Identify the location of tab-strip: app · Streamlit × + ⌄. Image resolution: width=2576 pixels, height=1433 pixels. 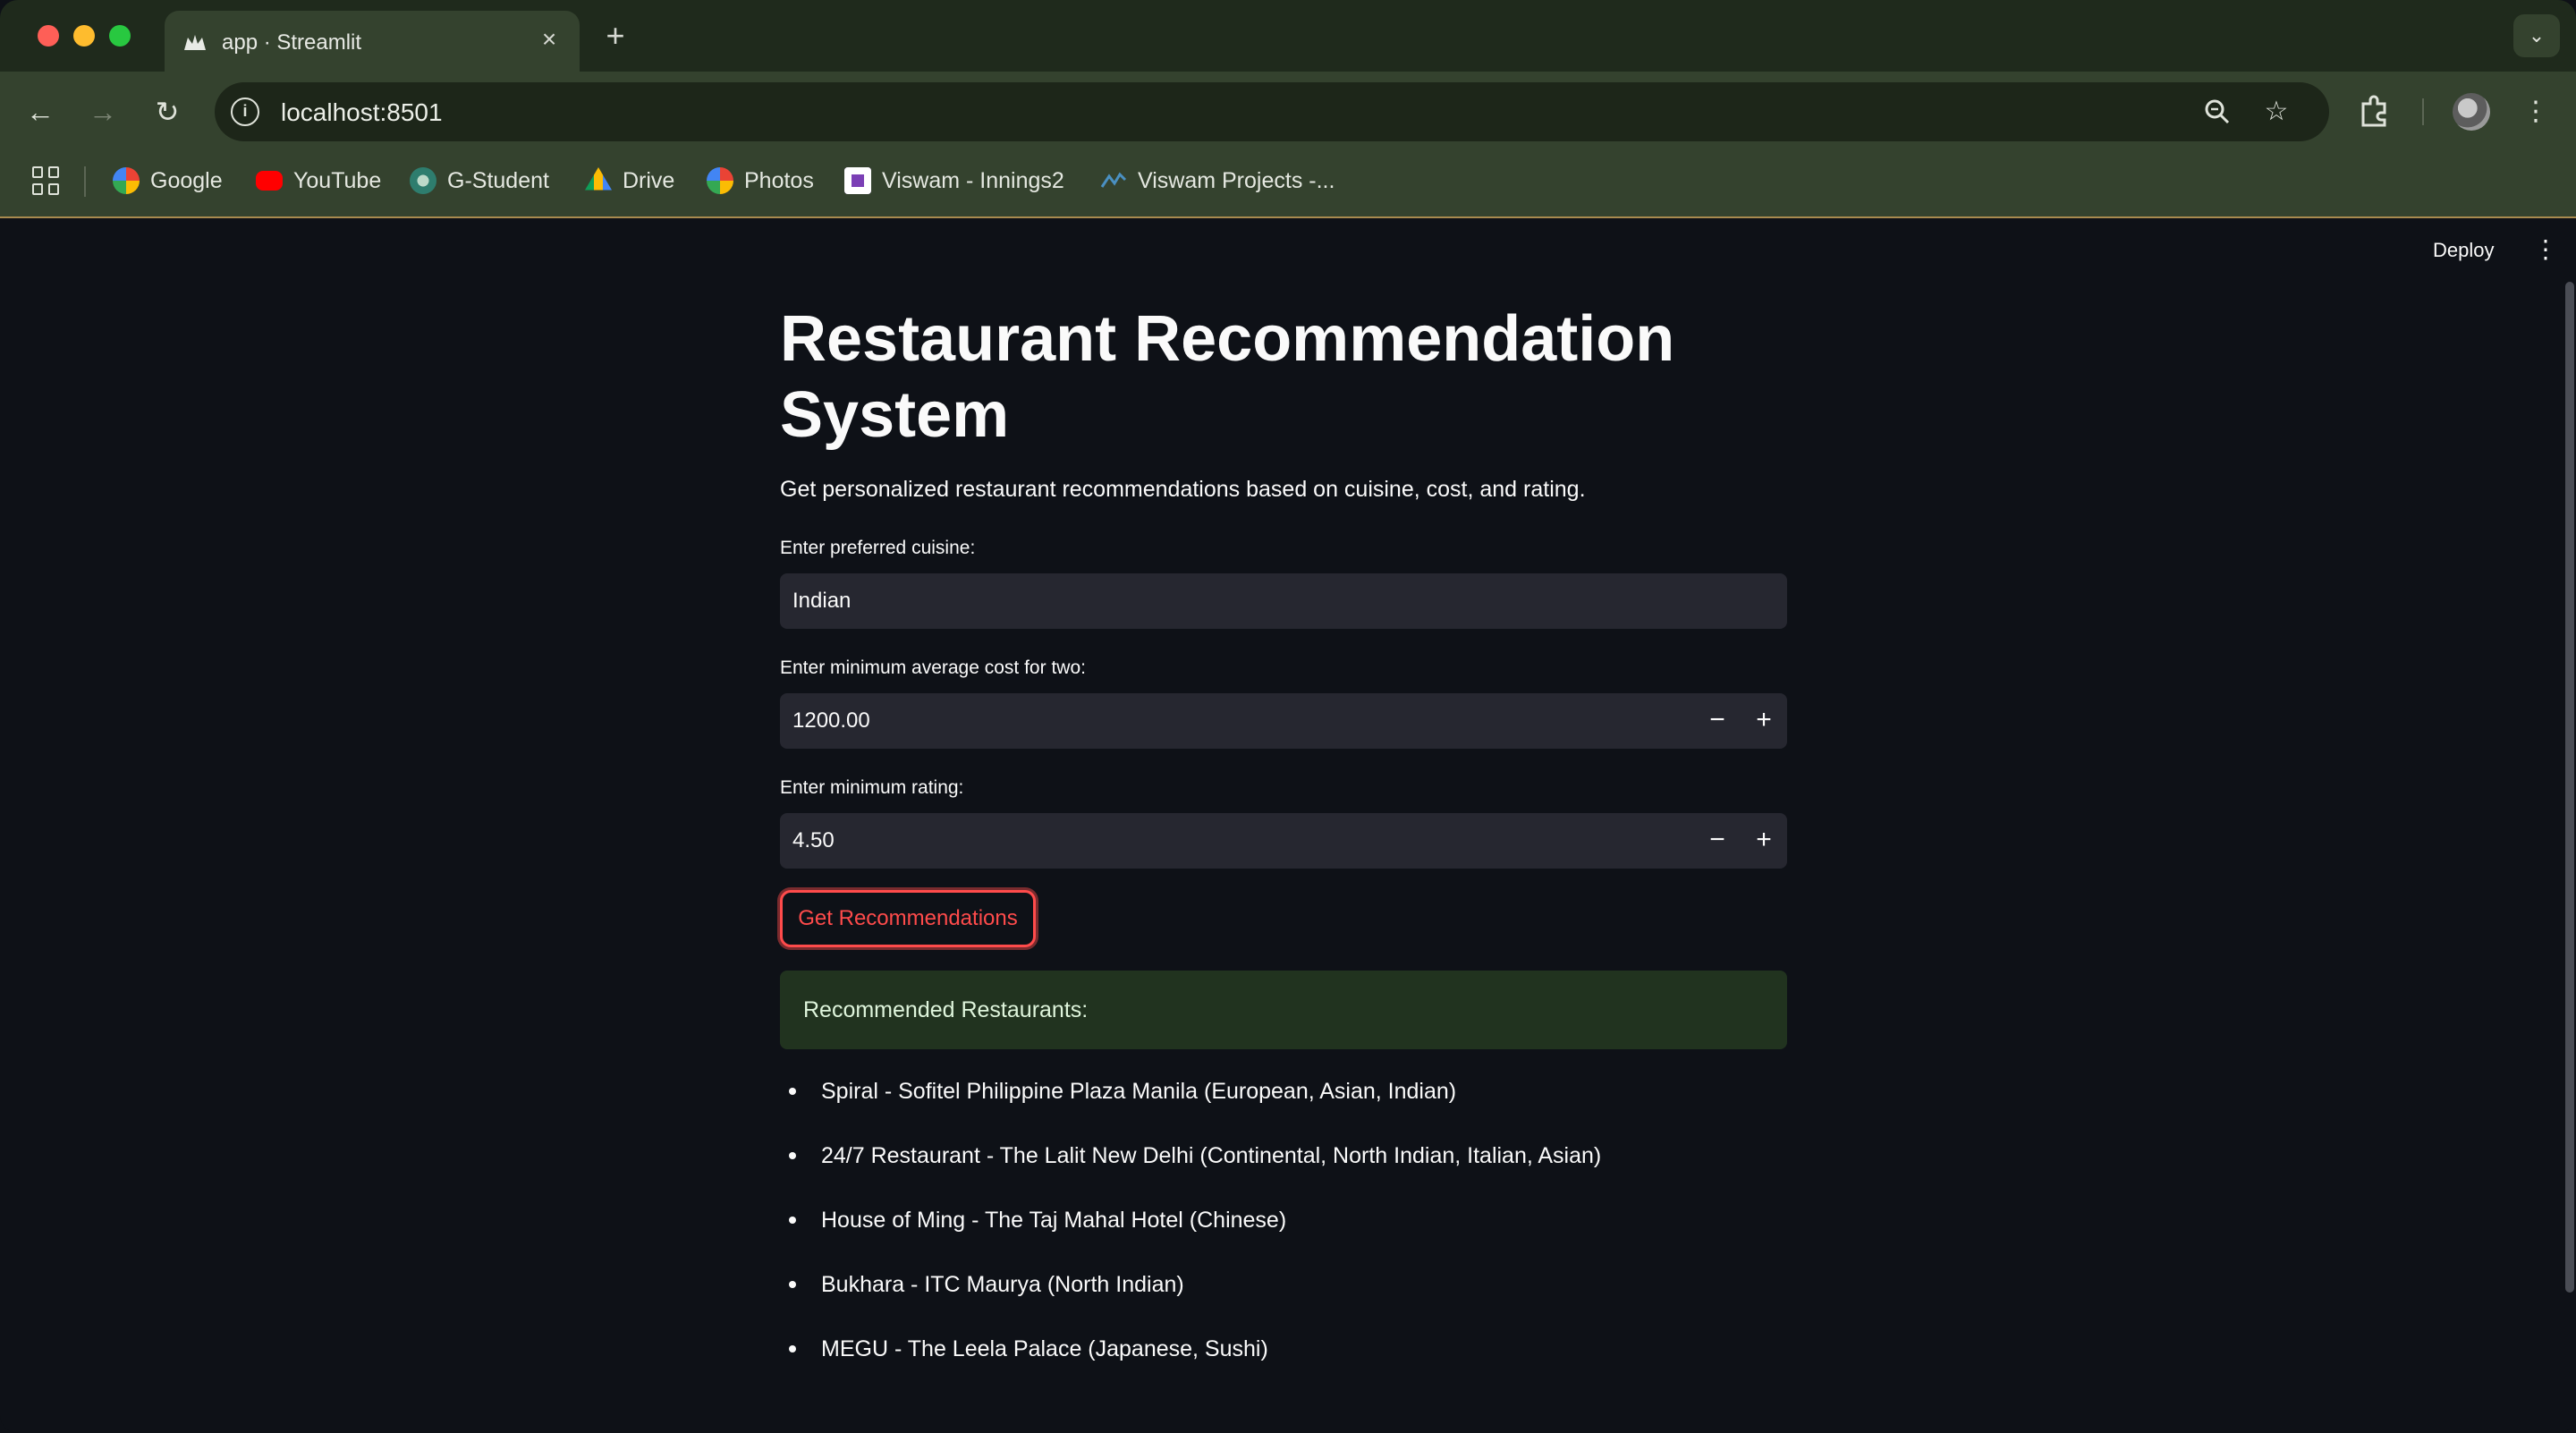
(1288, 36).